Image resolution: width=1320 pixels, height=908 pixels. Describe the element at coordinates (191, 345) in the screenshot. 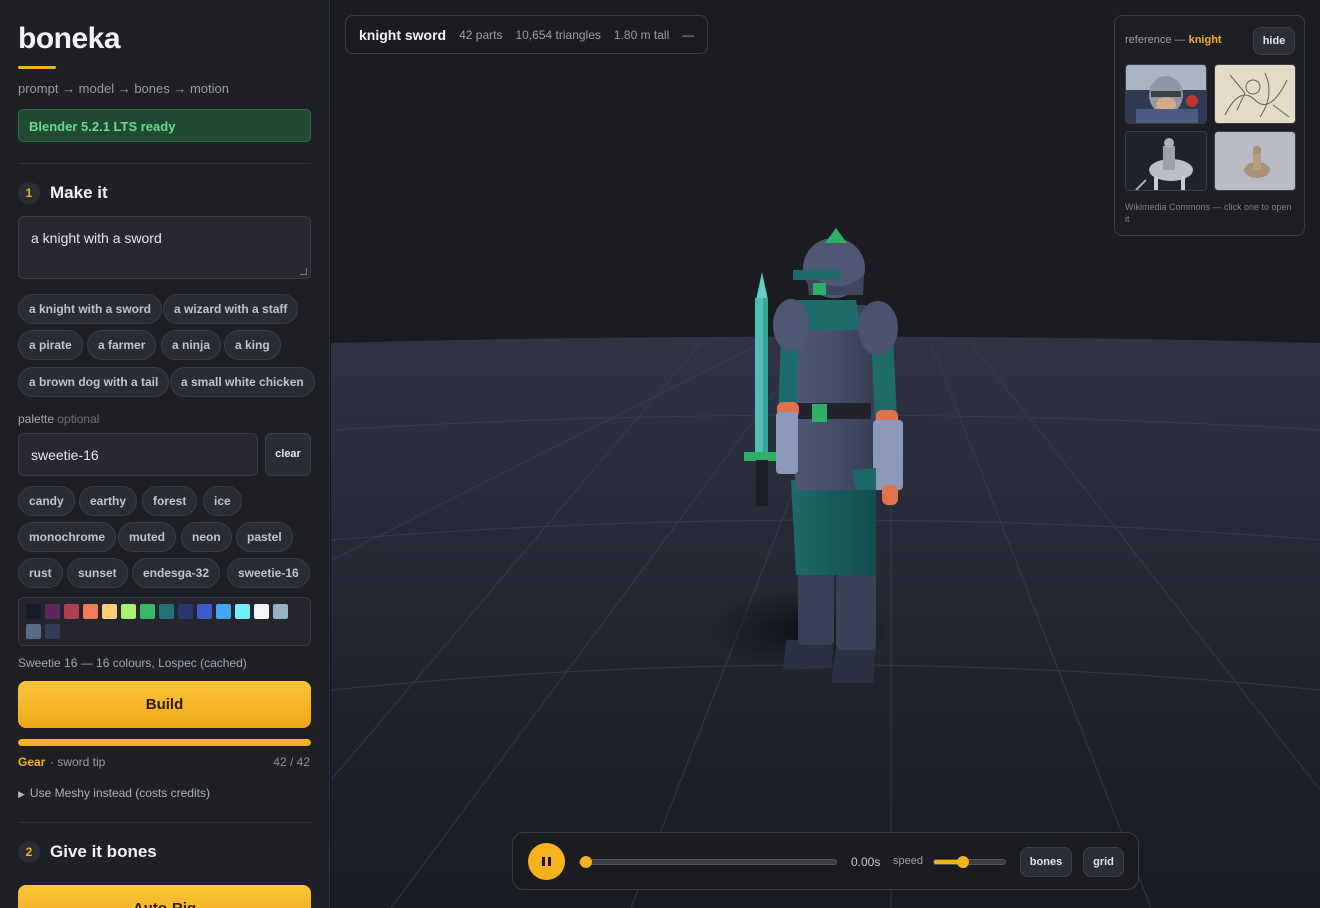

I see `prompt-chip: a ninja` at that location.